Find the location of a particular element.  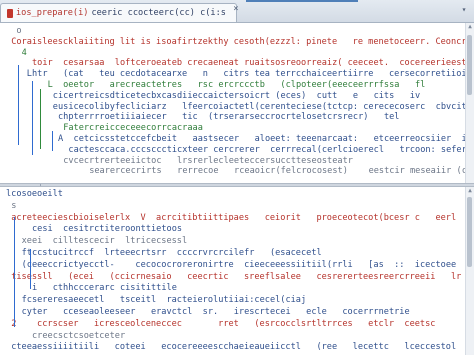

code-line: 4 is located at coordinates (24, 53).